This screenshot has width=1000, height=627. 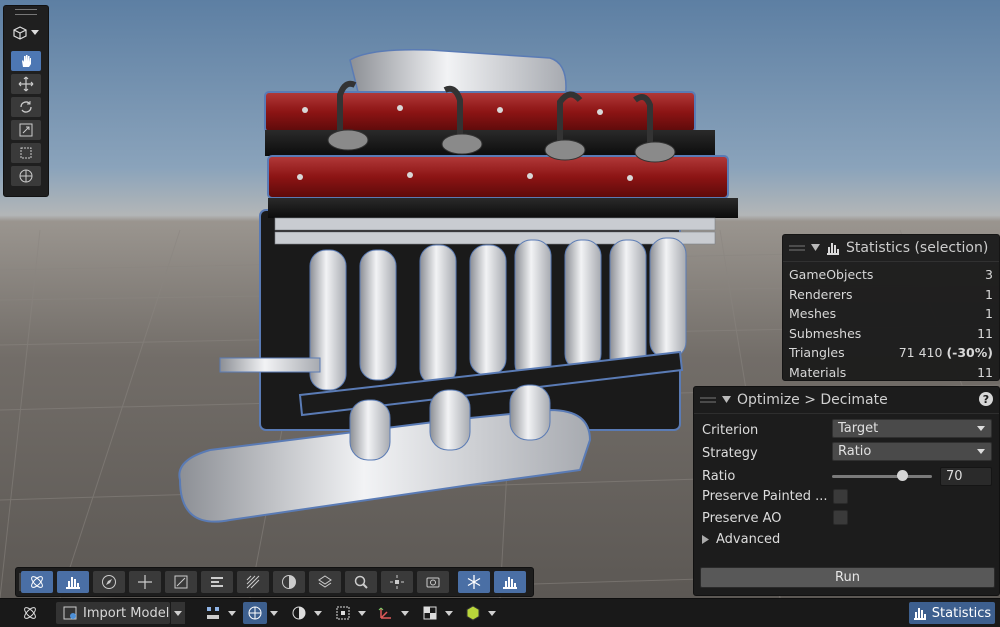 I want to click on stat-row: Materials 11, so click(x=891, y=373).